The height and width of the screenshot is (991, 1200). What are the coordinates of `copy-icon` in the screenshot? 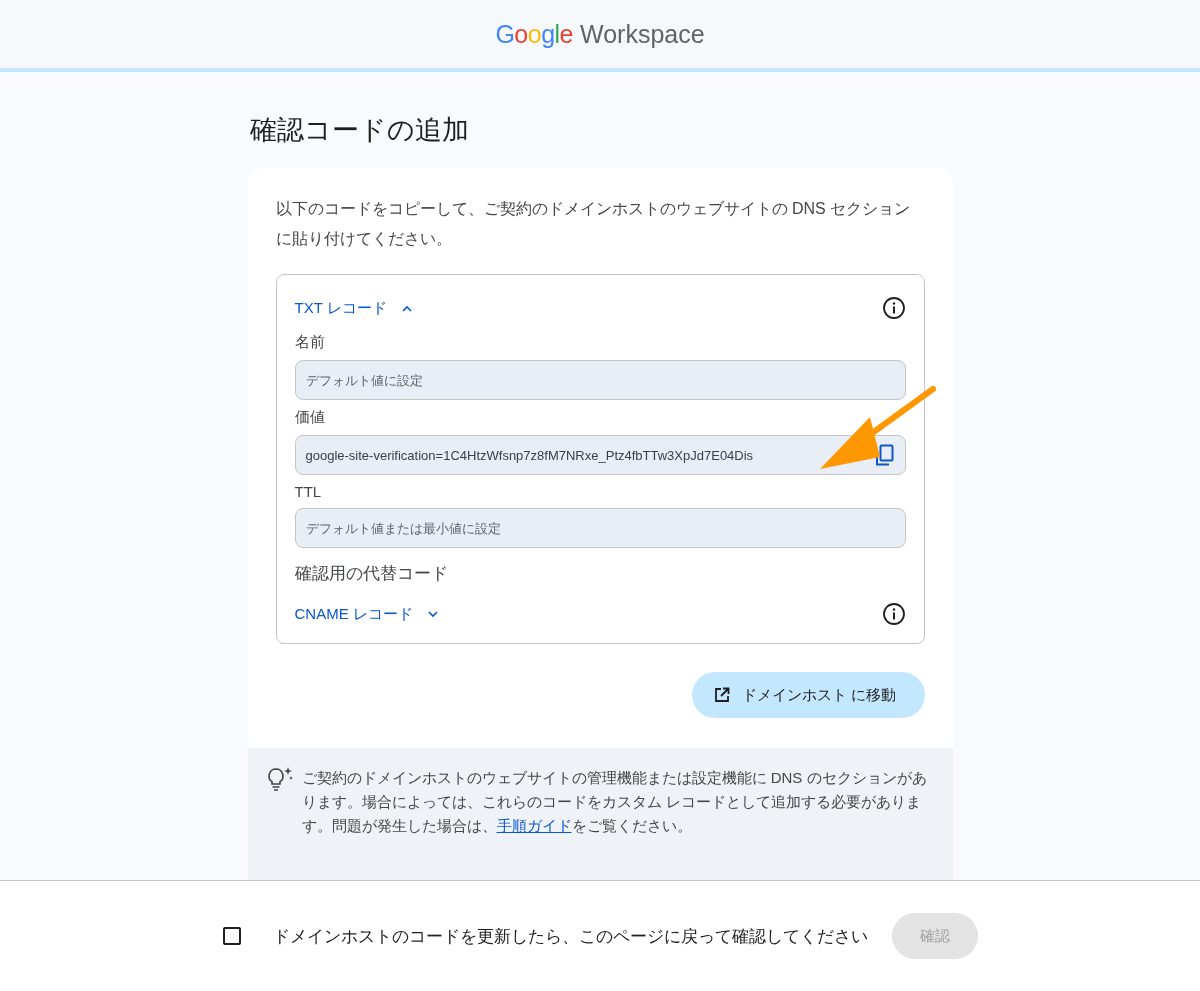 It's located at (884, 455).